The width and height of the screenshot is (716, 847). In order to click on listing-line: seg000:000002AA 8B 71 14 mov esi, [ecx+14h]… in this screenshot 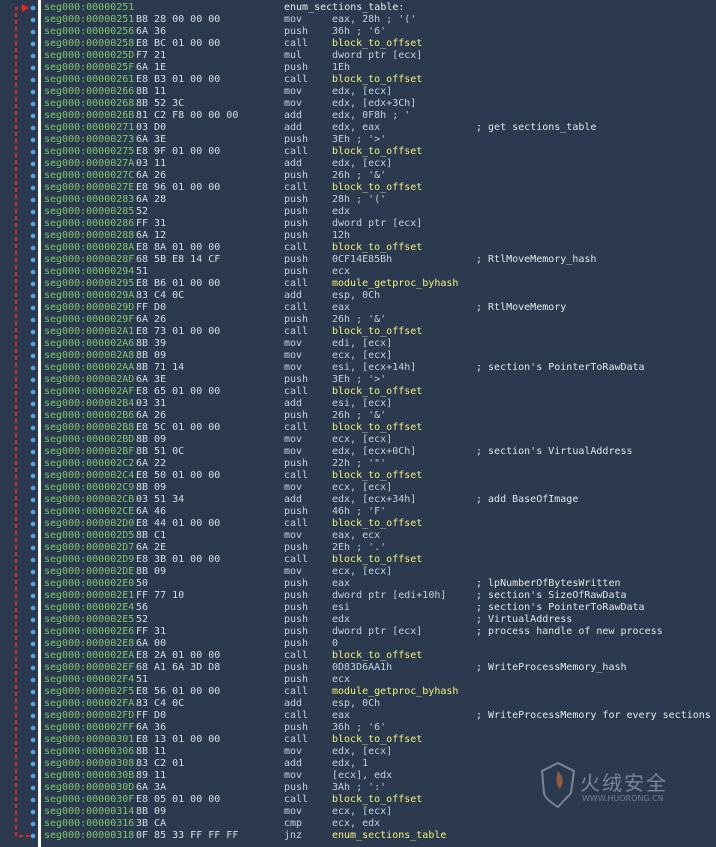, I will do `click(380, 368)`.